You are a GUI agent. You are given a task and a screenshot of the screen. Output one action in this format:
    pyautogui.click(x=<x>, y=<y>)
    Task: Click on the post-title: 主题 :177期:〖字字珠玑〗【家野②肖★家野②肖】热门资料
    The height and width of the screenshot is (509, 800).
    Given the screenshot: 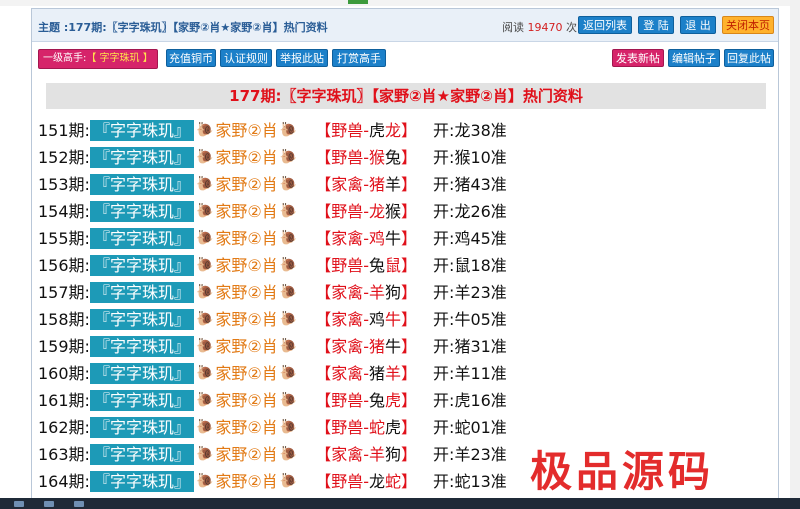 What is the action you would take?
    pyautogui.click(x=183, y=27)
    